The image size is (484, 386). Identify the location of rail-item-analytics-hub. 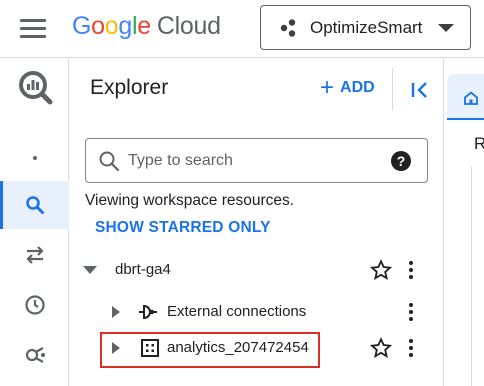
(34, 355).